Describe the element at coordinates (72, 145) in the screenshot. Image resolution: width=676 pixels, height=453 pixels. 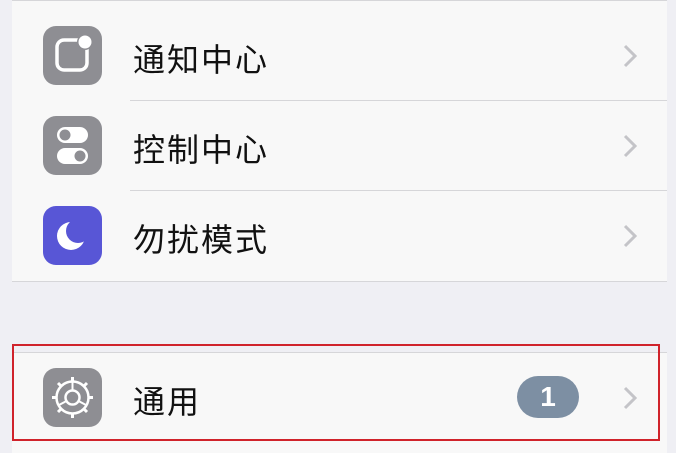
I see `control-center-icon` at that location.